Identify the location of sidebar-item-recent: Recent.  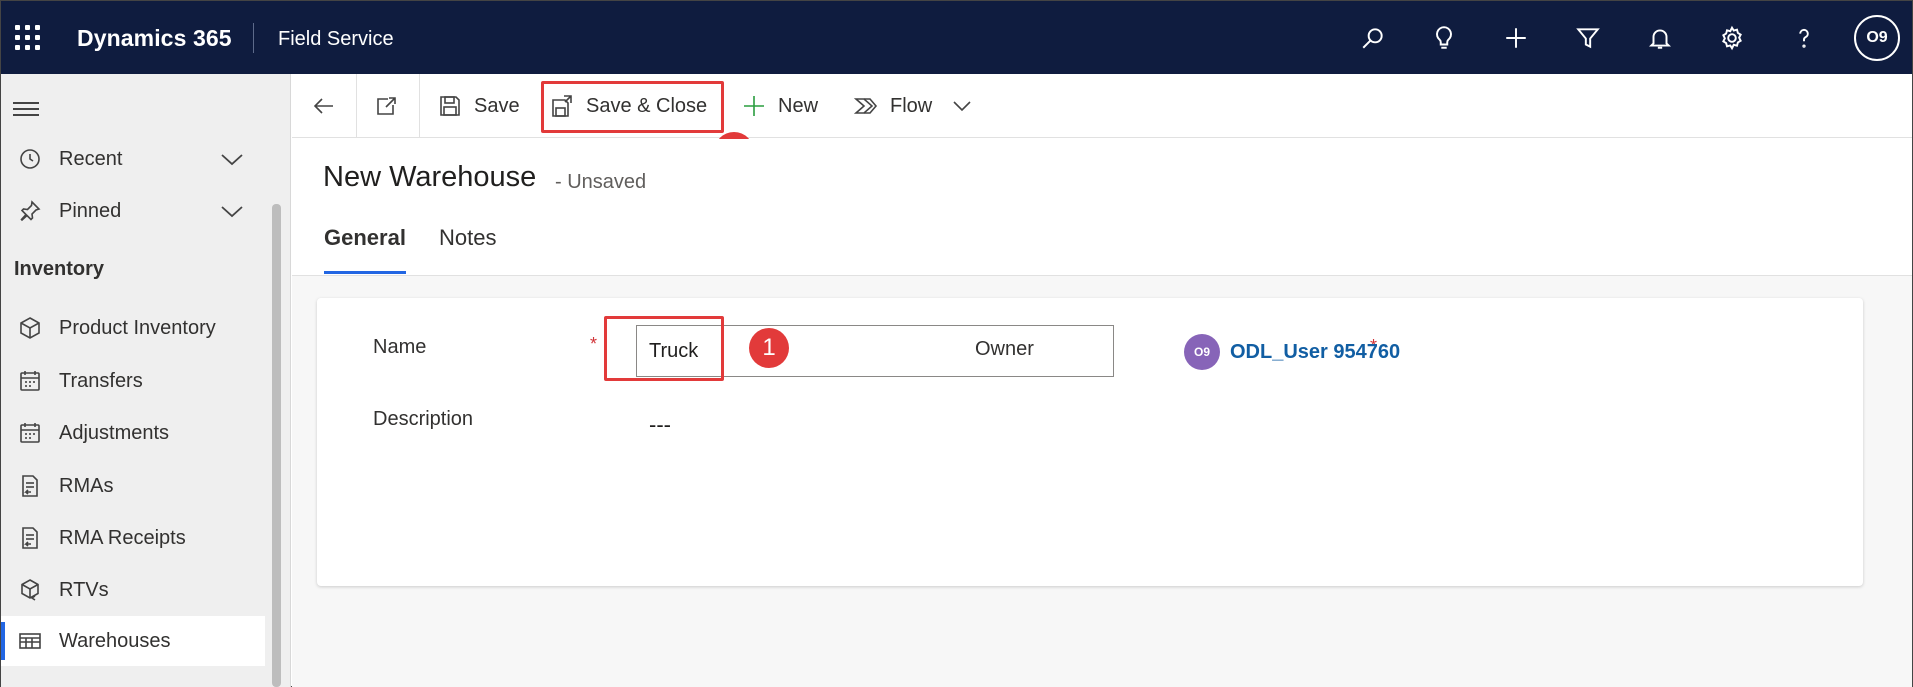
(133, 159).